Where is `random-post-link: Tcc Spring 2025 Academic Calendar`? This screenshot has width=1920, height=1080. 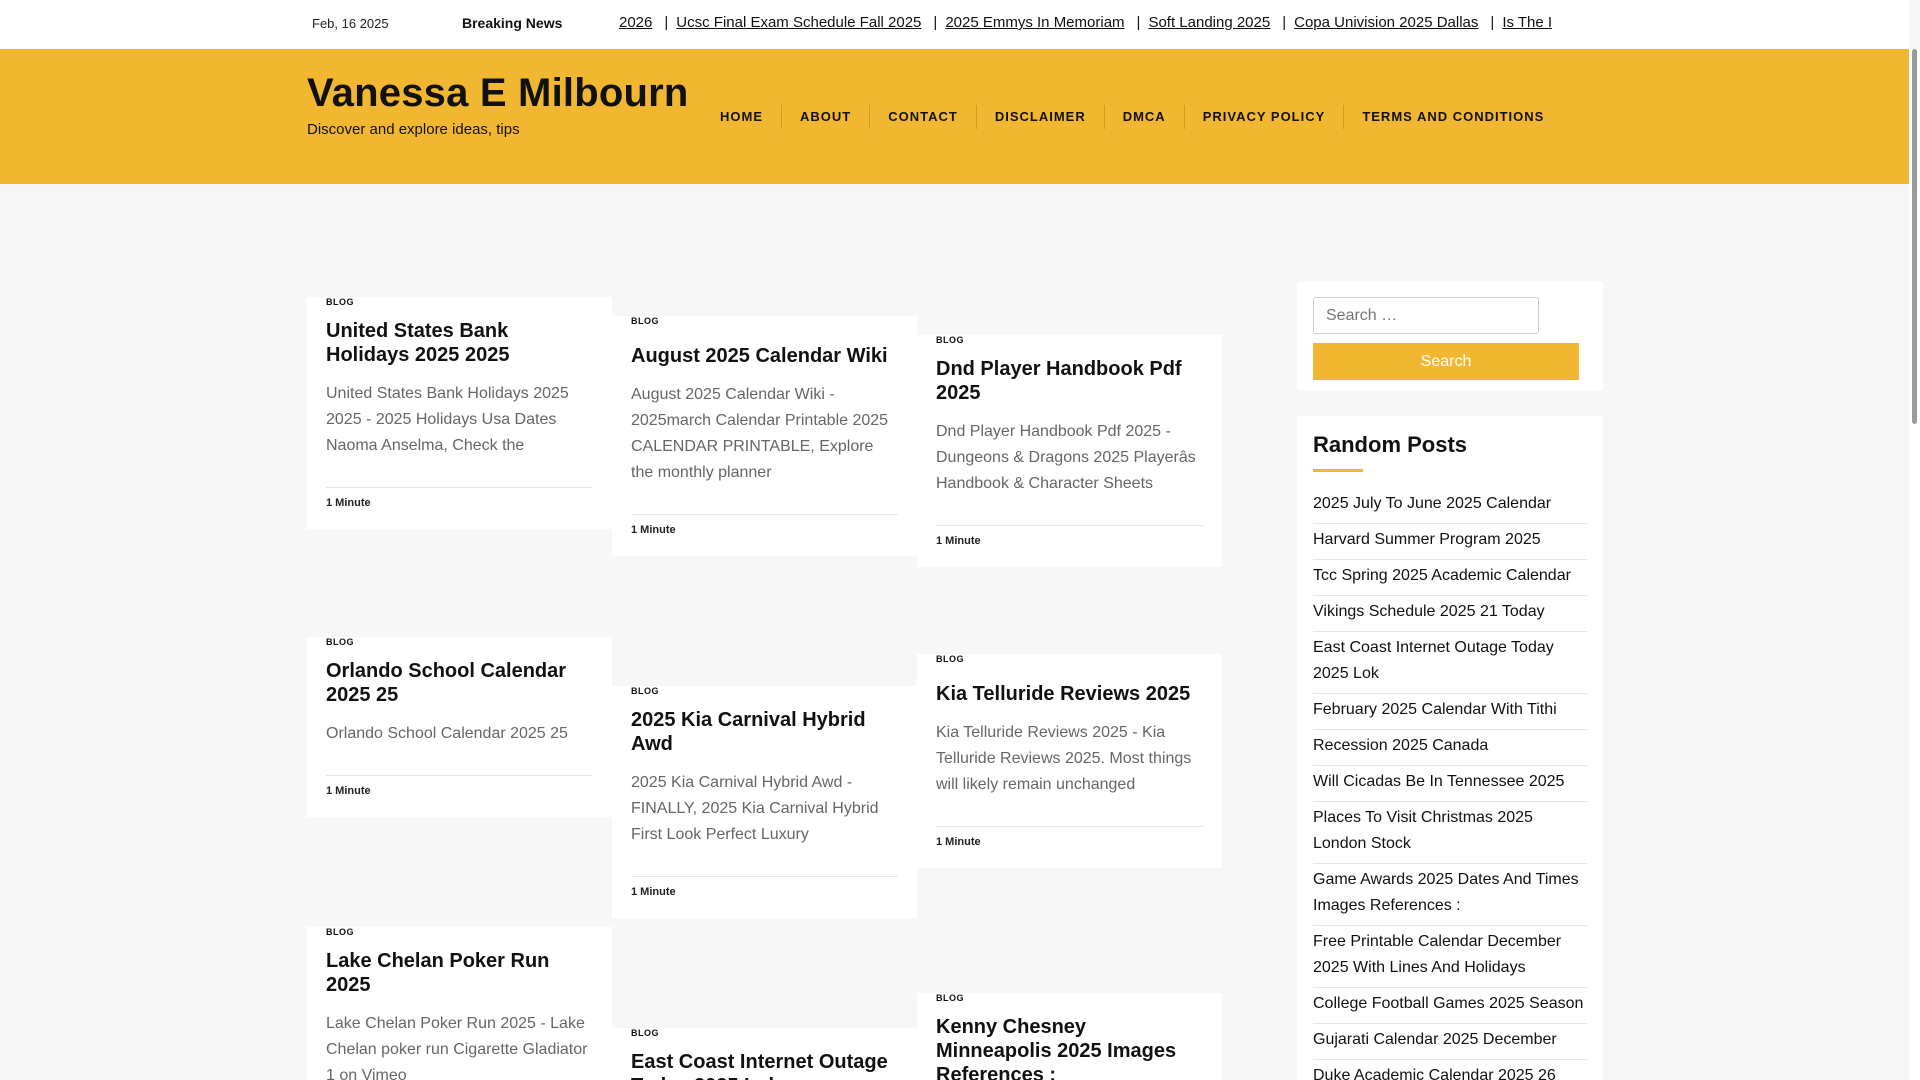
random-post-link: Tcc Spring 2025 Academic Calendar is located at coordinates (1442, 575).